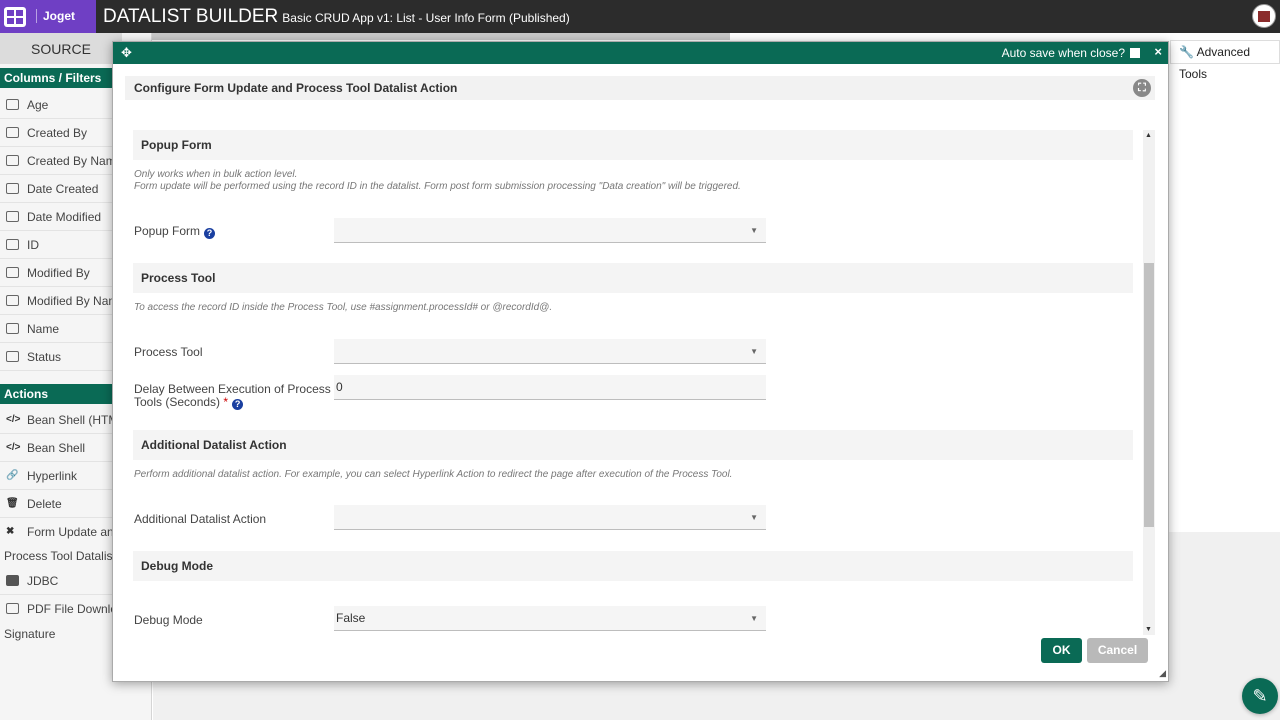 This screenshot has width=1280, height=720. What do you see at coordinates (1071, 53) in the screenshot?
I see `autosave-toggle: Auto save when close?` at bounding box center [1071, 53].